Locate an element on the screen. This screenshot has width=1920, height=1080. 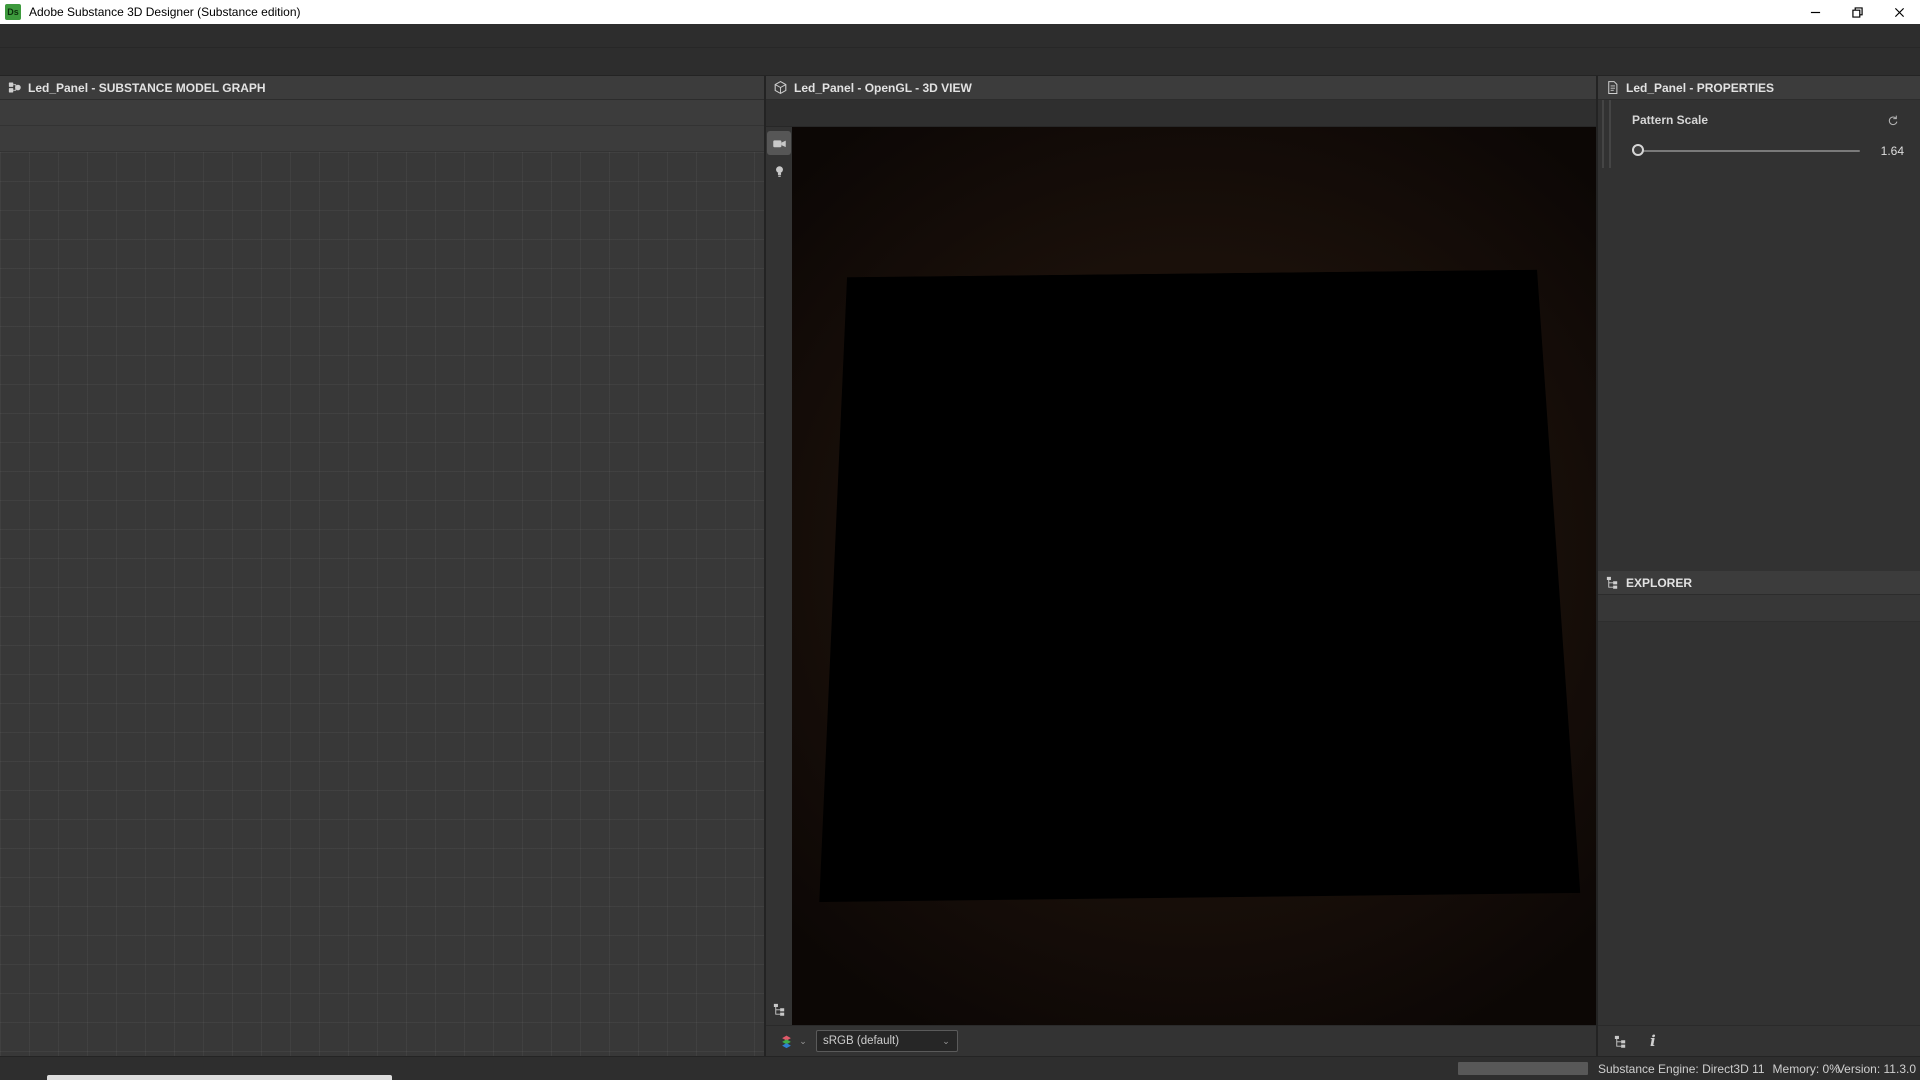
layers-chevron-icon: ⌄ is located at coordinates (803, 1040).